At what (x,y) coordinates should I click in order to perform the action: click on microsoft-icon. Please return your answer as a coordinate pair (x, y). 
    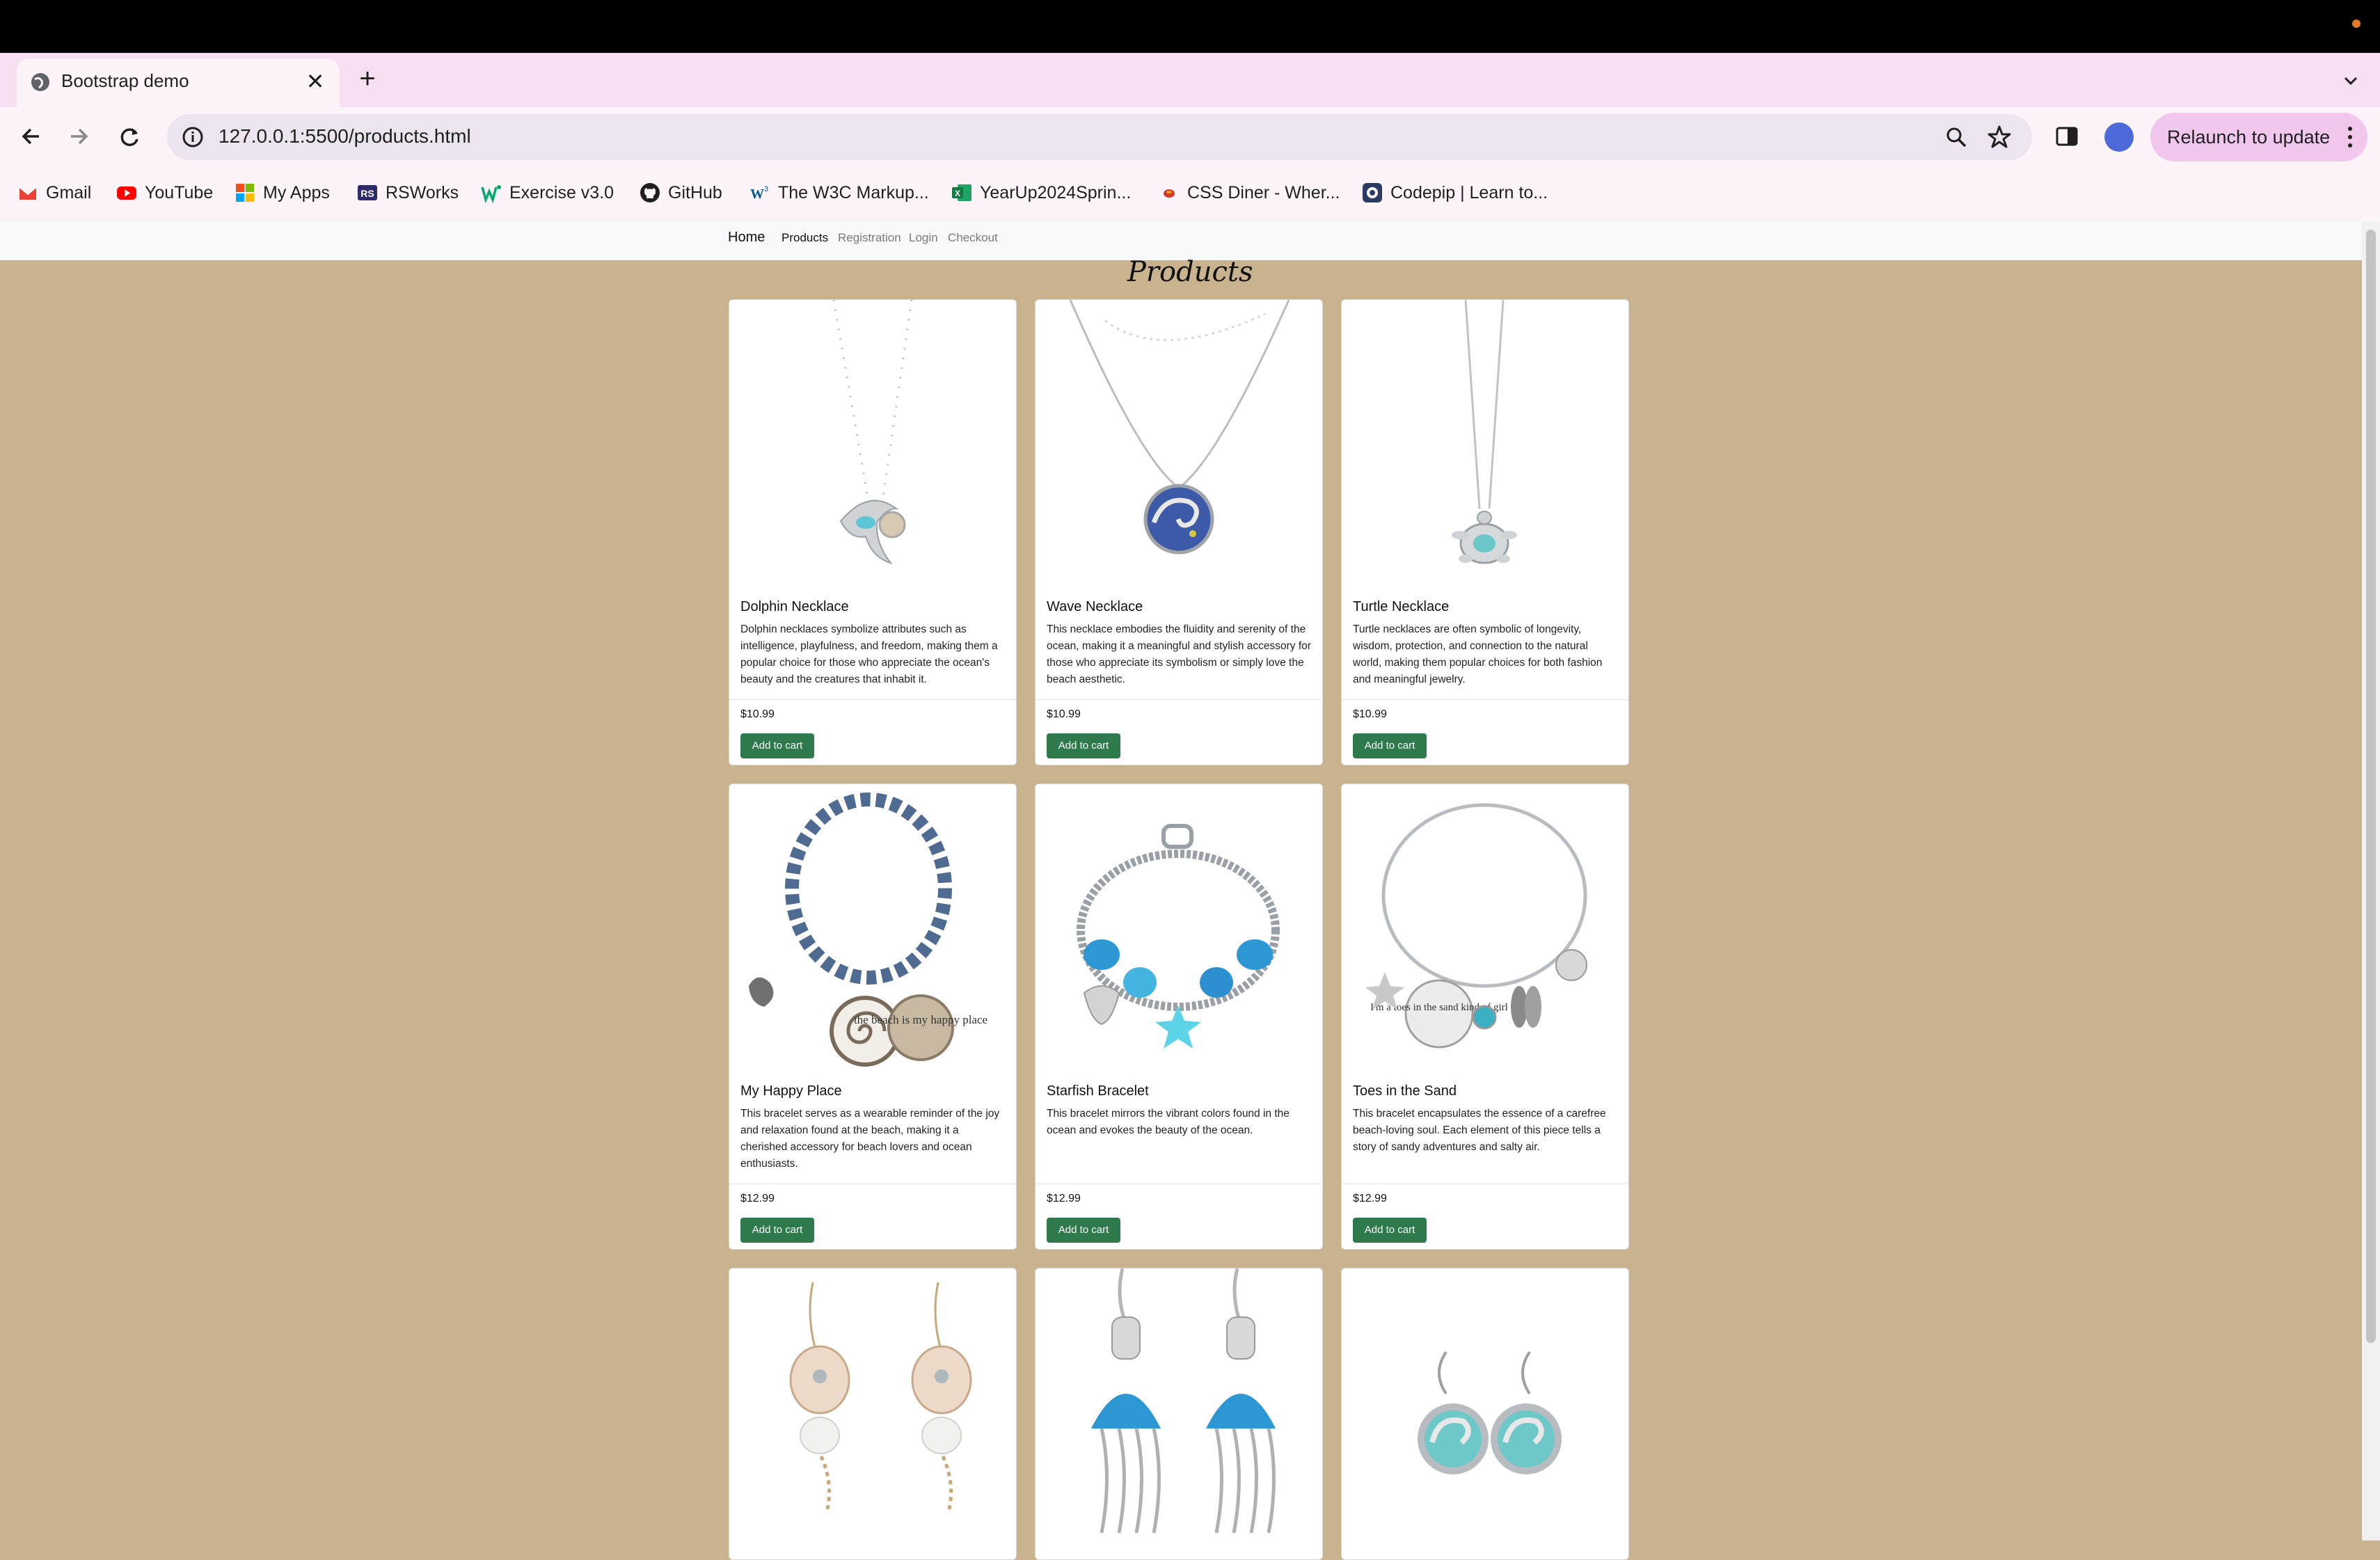
    Looking at the image, I should click on (245, 193).